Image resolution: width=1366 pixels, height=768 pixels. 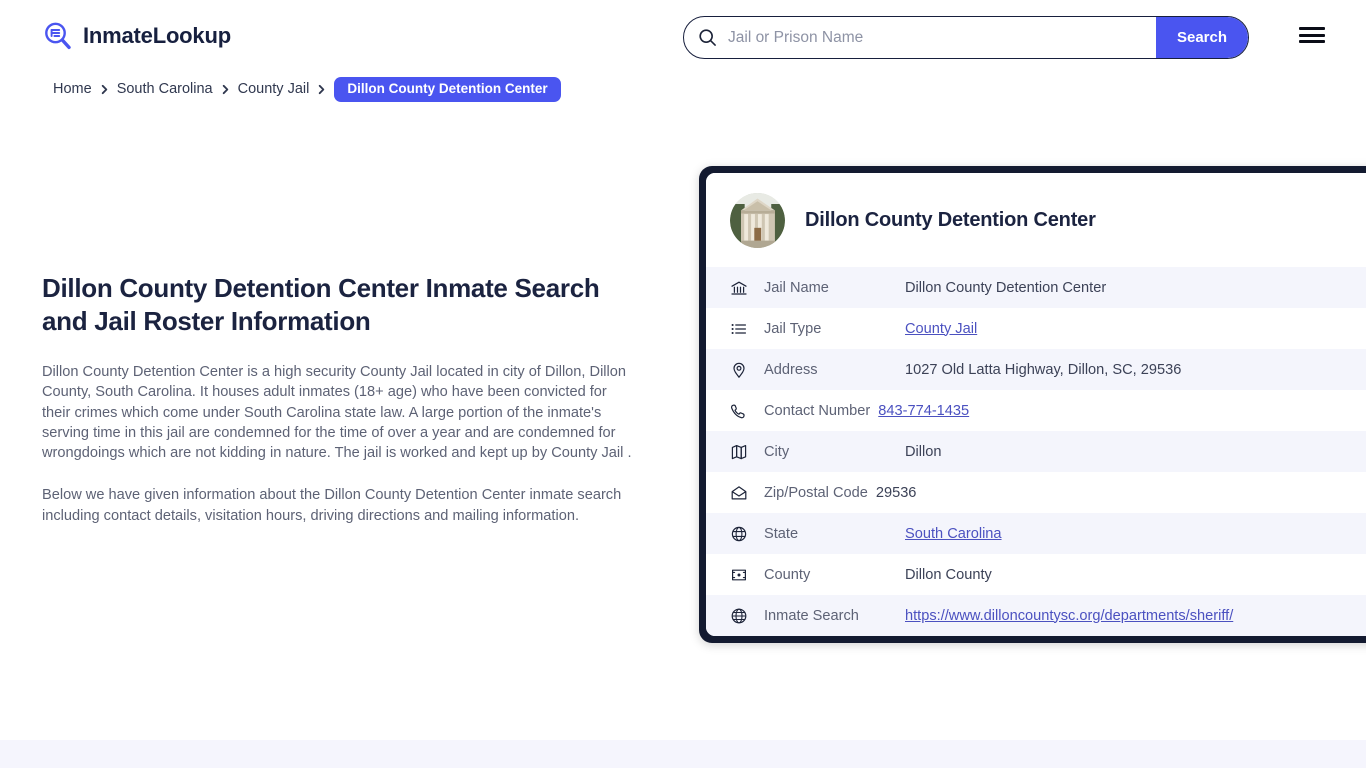 What do you see at coordinates (757, 220) in the screenshot?
I see `courthouse-photo` at bounding box center [757, 220].